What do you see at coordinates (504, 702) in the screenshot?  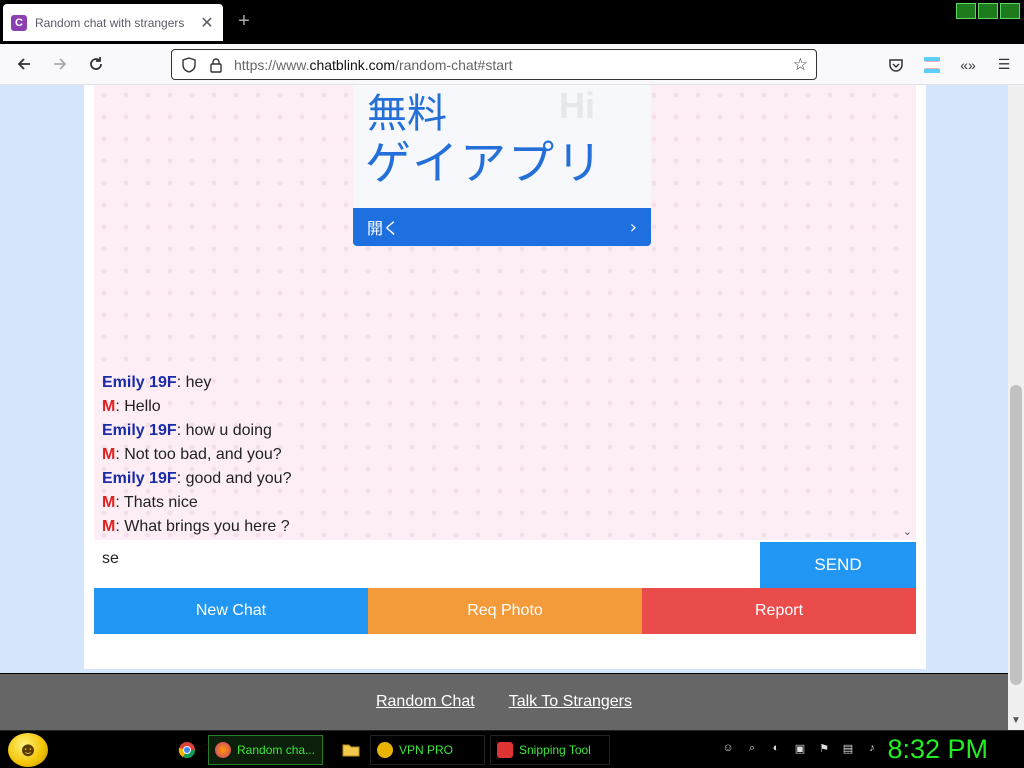 I see `page-footer: Random Chat Talk To Strangers` at bounding box center [504, 702].